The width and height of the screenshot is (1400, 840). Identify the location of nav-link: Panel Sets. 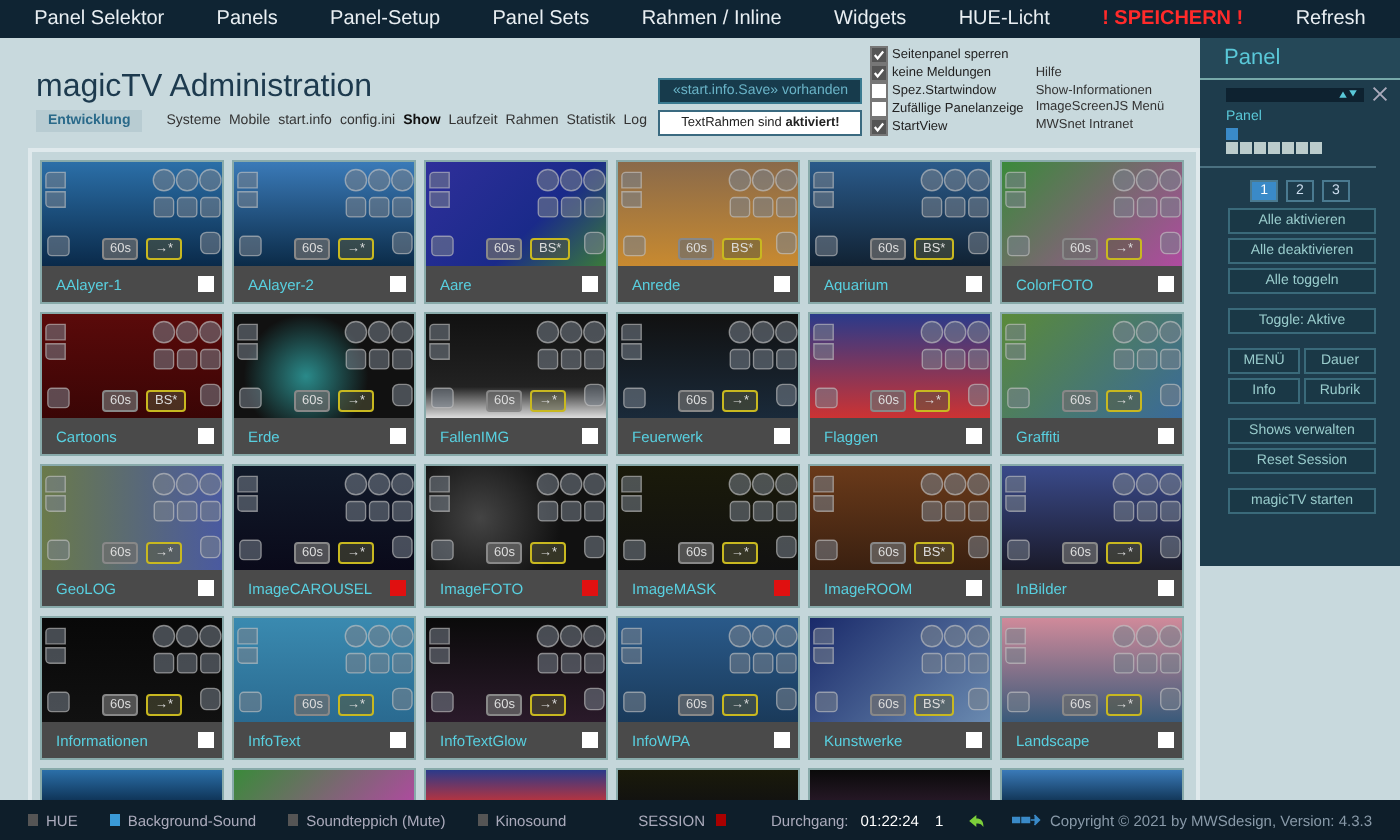
(541, 19).